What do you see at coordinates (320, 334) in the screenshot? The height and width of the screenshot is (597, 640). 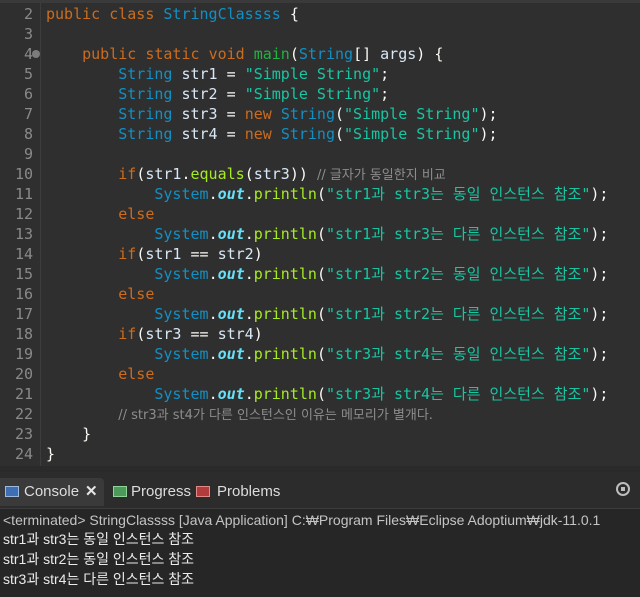 I see `code-line: 18 if(str3 == str4)` at bounding box center [320, 334].